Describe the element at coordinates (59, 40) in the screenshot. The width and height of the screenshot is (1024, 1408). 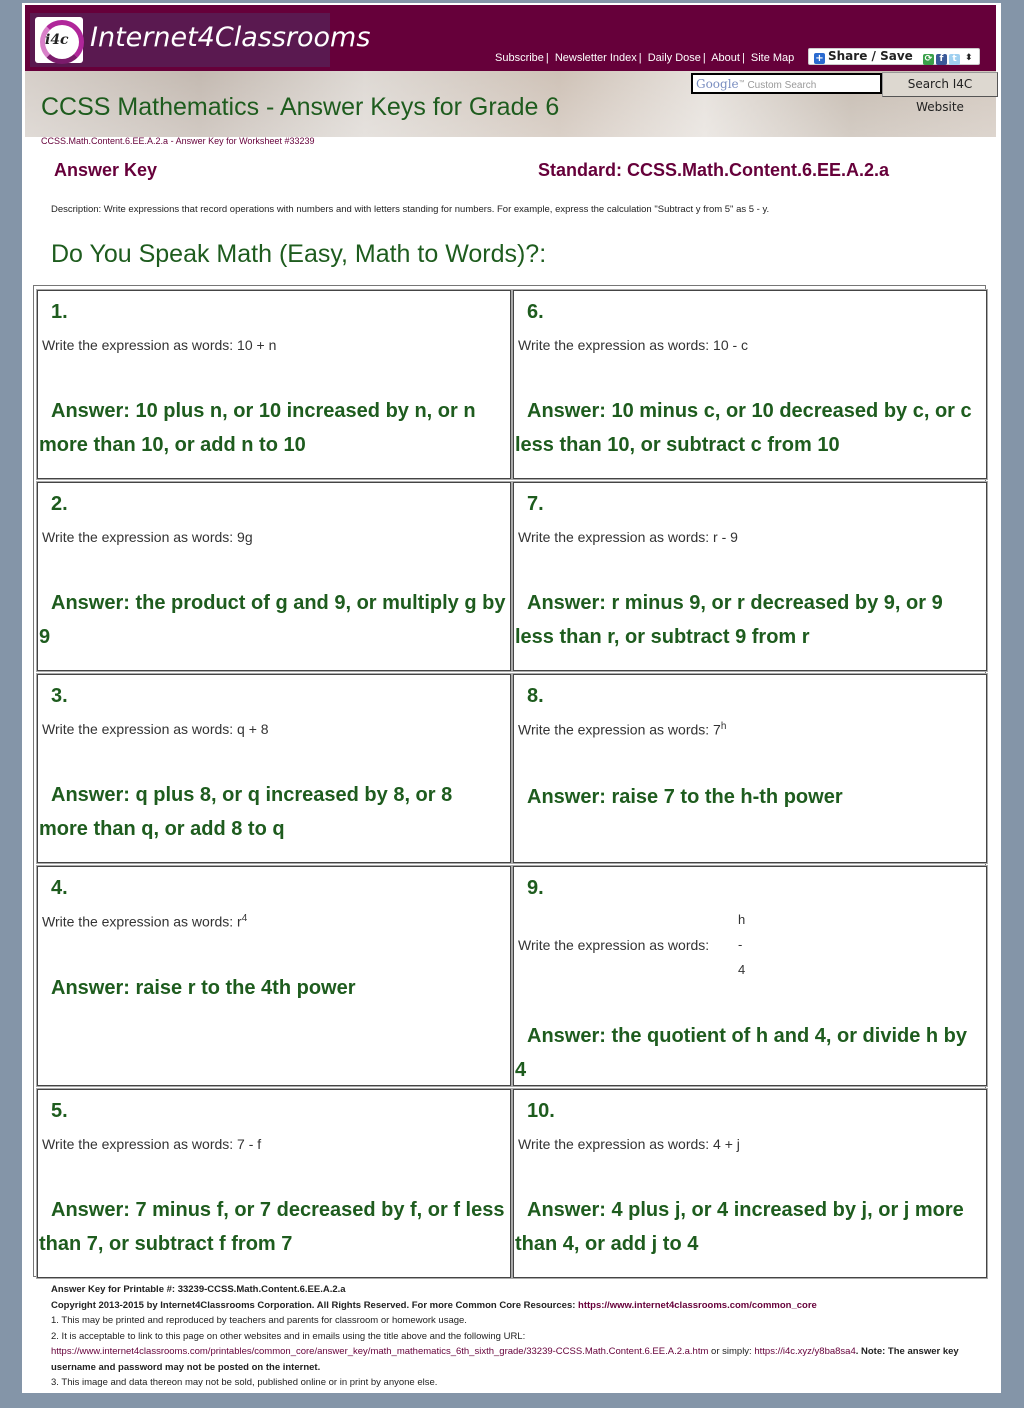
I see `logo-emblem-icon: i4c` at that location.